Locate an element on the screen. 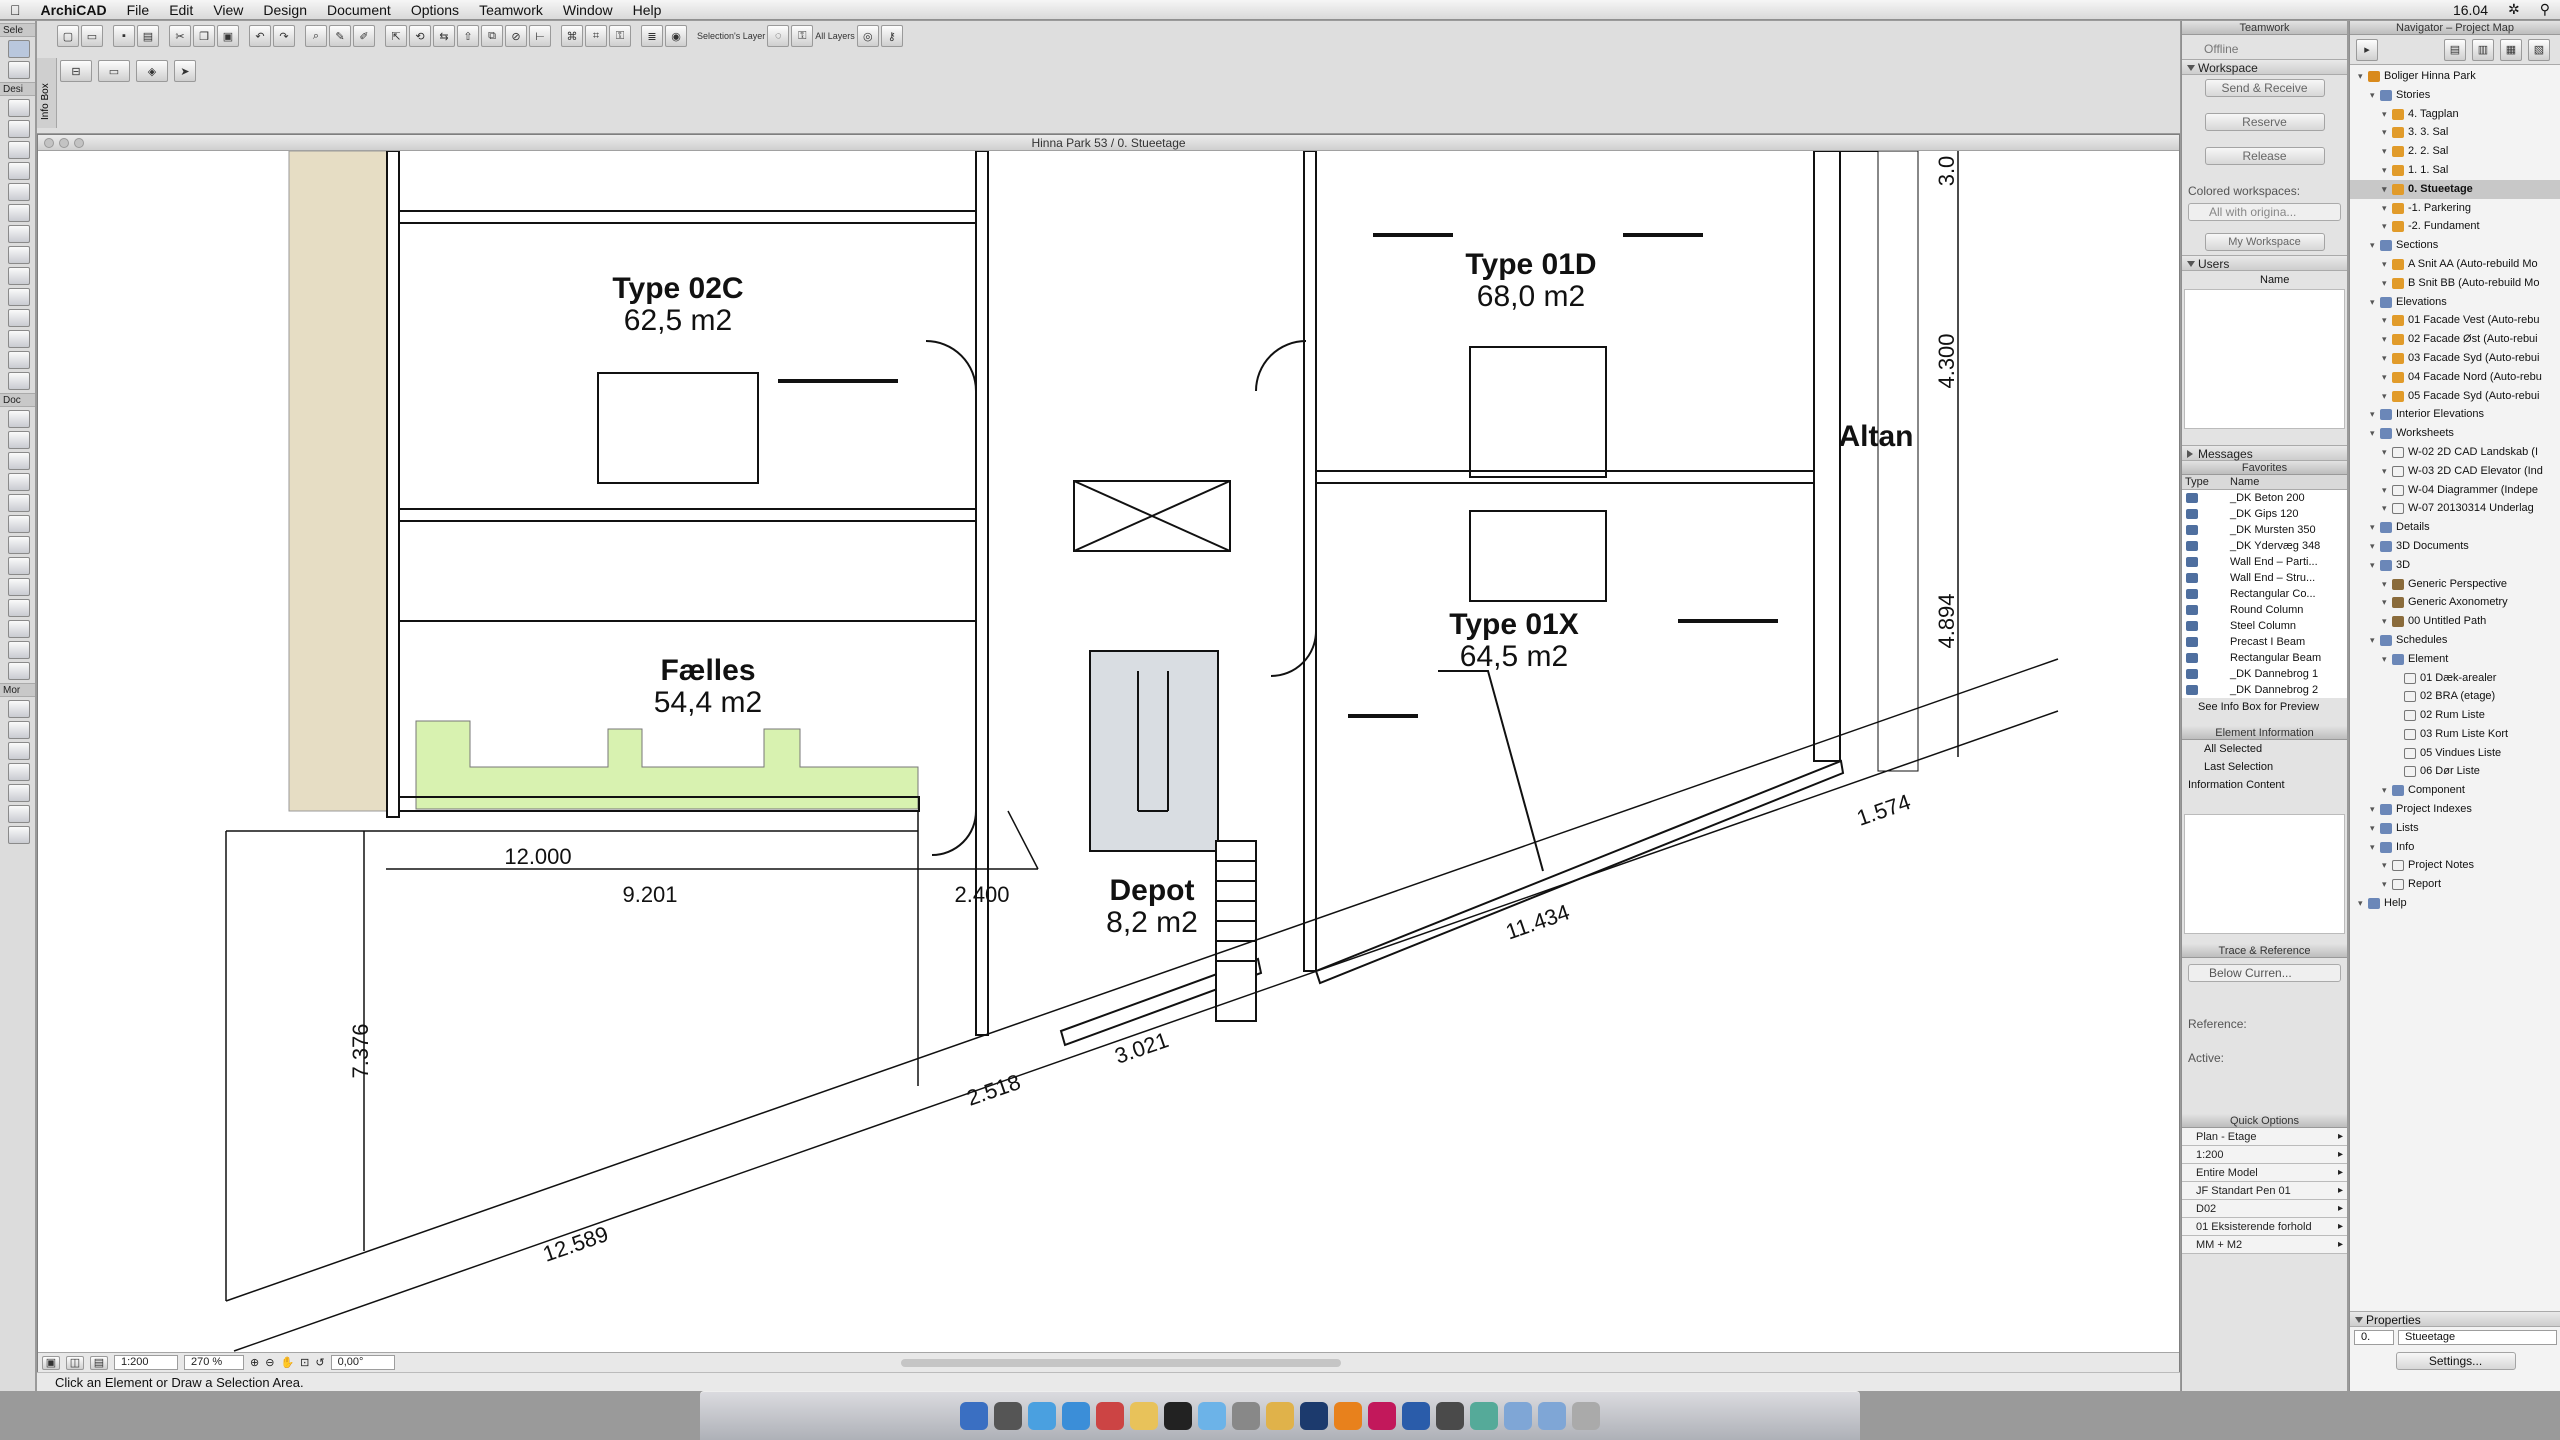 The width and height of the screenshot is (2560, 1440). scale-field: 1:200 is located at coordinates (146, 1362).